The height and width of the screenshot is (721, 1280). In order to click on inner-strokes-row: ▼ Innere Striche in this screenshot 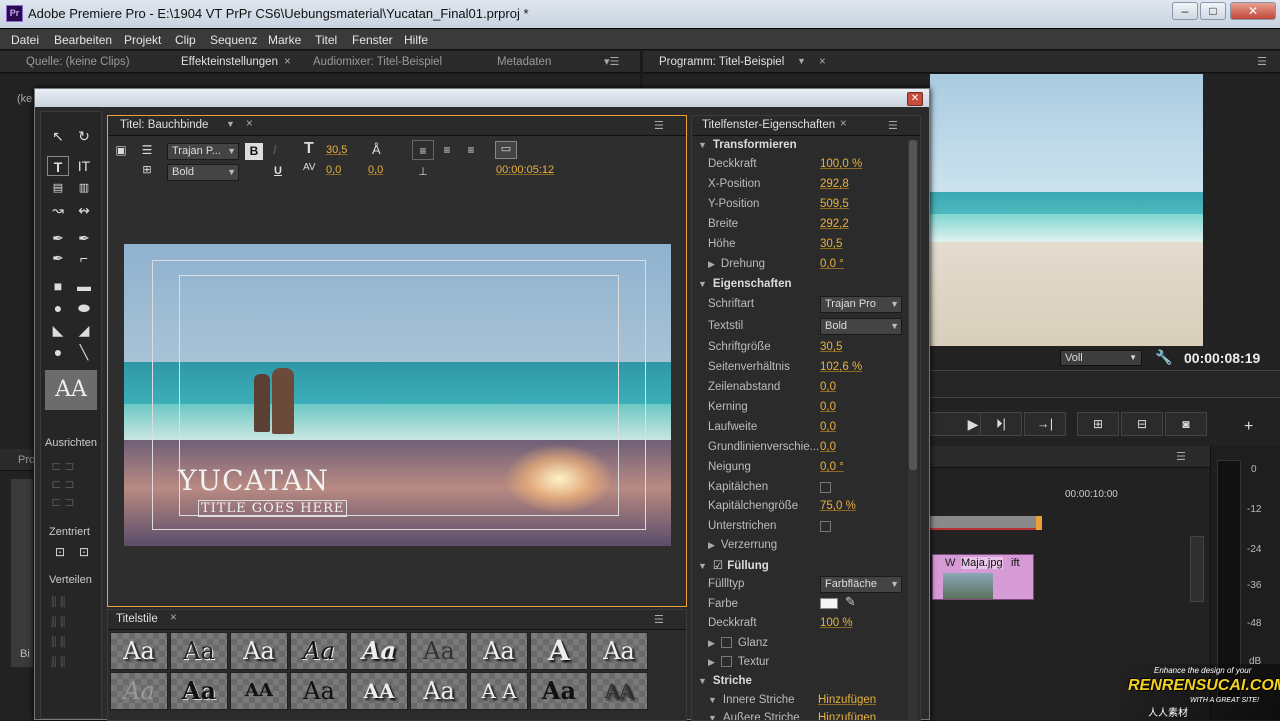, I will do `click(751, 700)`.